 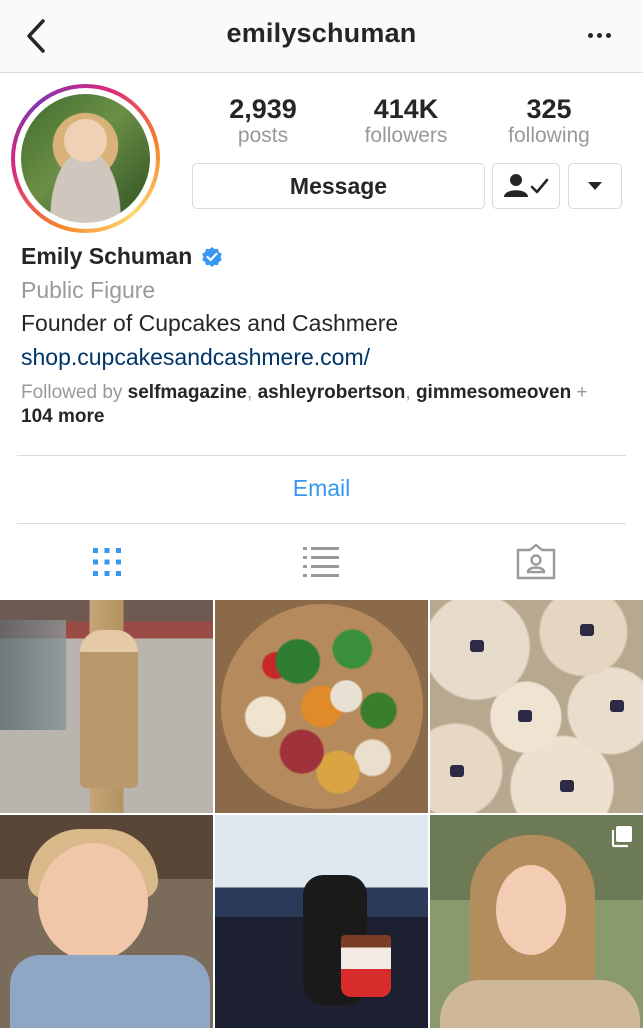 I want to click on grid-icon, so click(x=107, y=562).